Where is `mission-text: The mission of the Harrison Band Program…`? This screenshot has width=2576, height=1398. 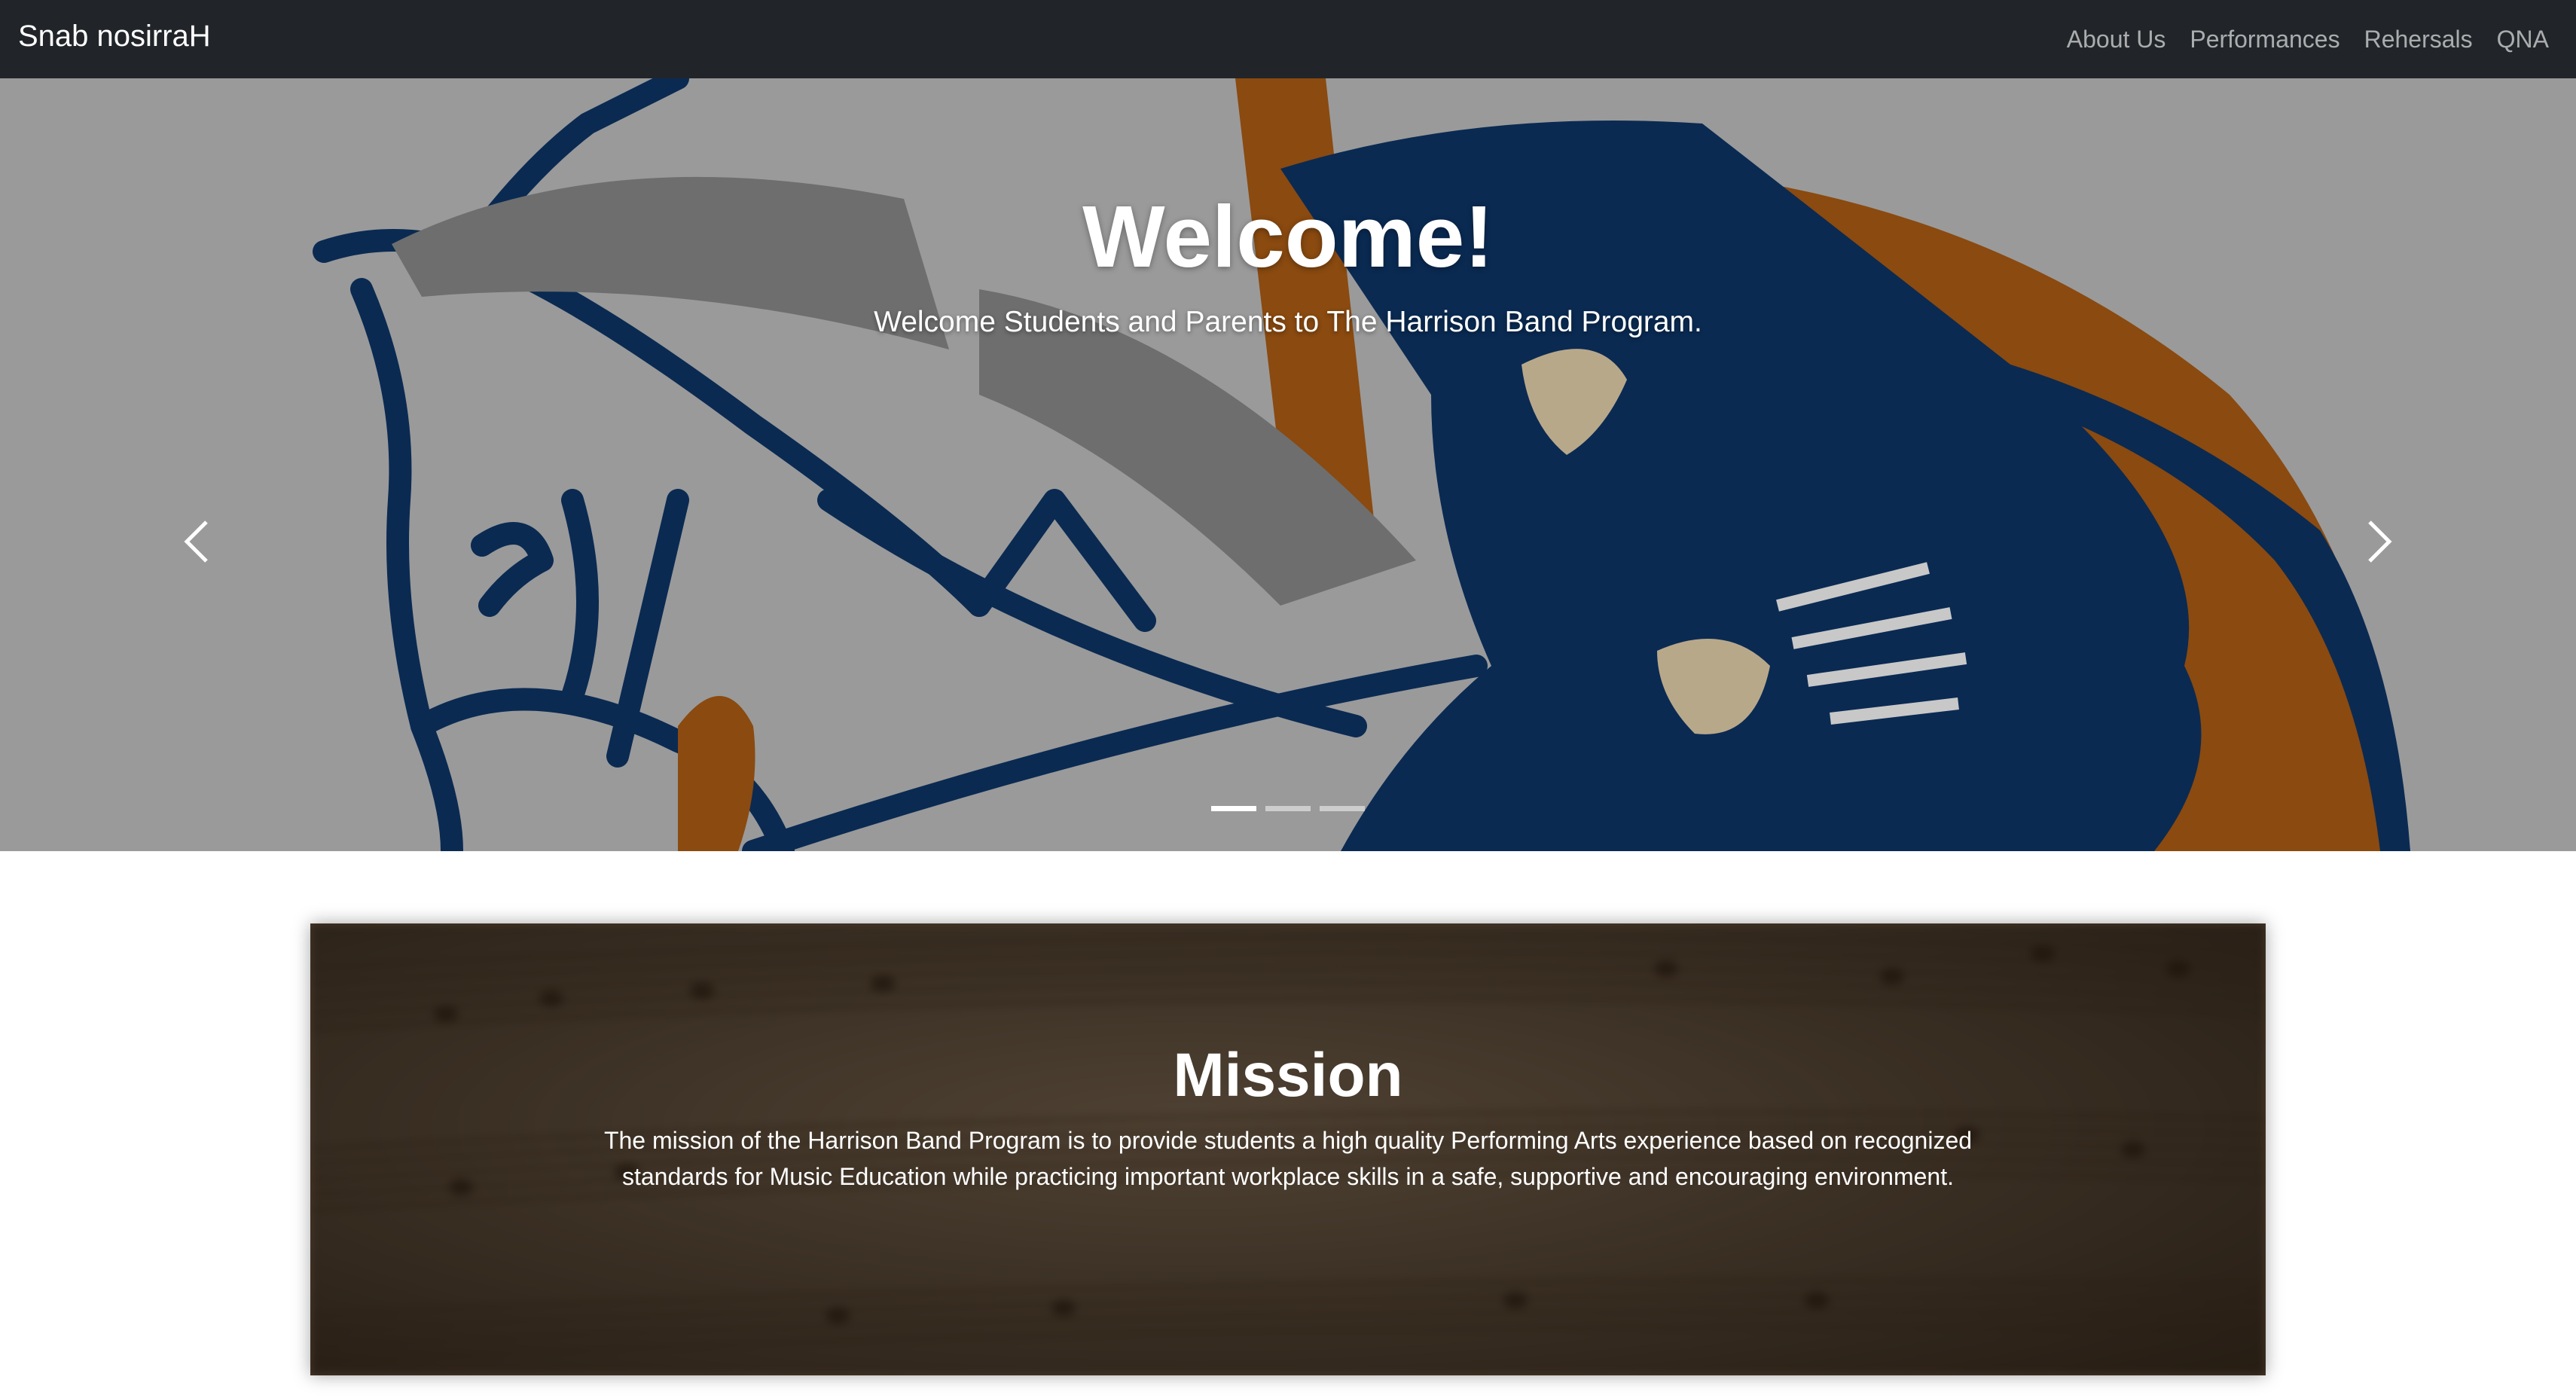
mission-text: The mission of the Harrison Band Program… is located at coordinates (1288, 1158).